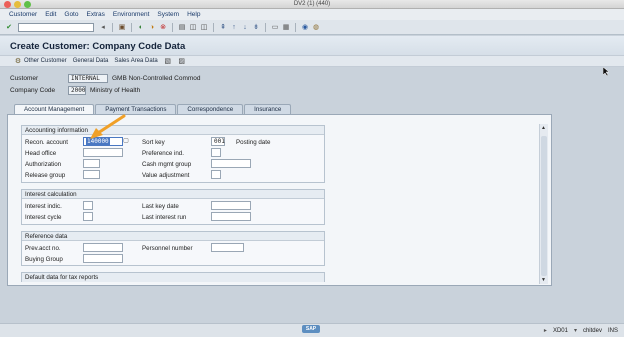 The width and height of the screenshot is (624, 337). I want to click on status-play-icon: ▸, so click(545, 330).